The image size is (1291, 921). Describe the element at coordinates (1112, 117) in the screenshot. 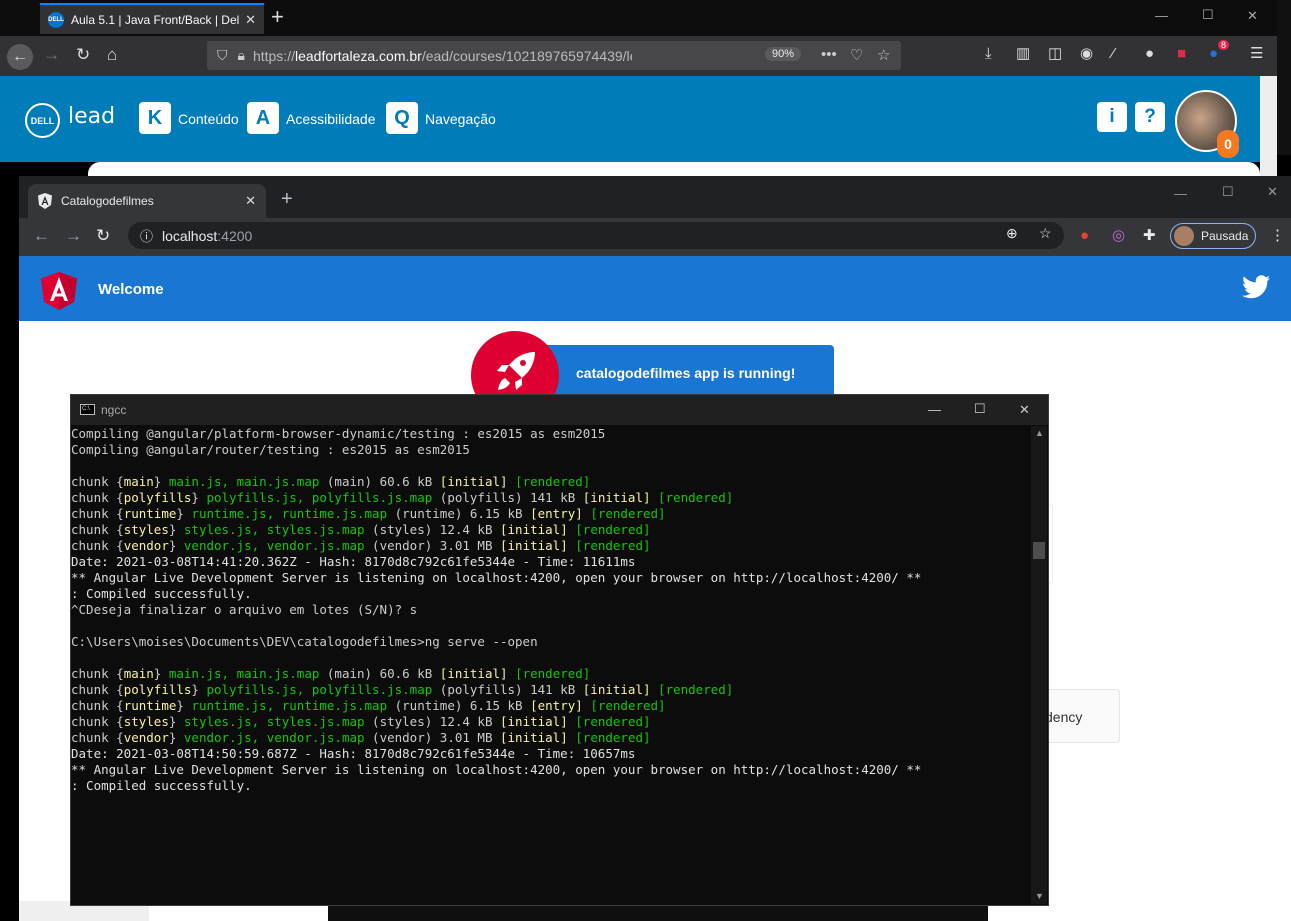

I see `info-button: i` at that location.